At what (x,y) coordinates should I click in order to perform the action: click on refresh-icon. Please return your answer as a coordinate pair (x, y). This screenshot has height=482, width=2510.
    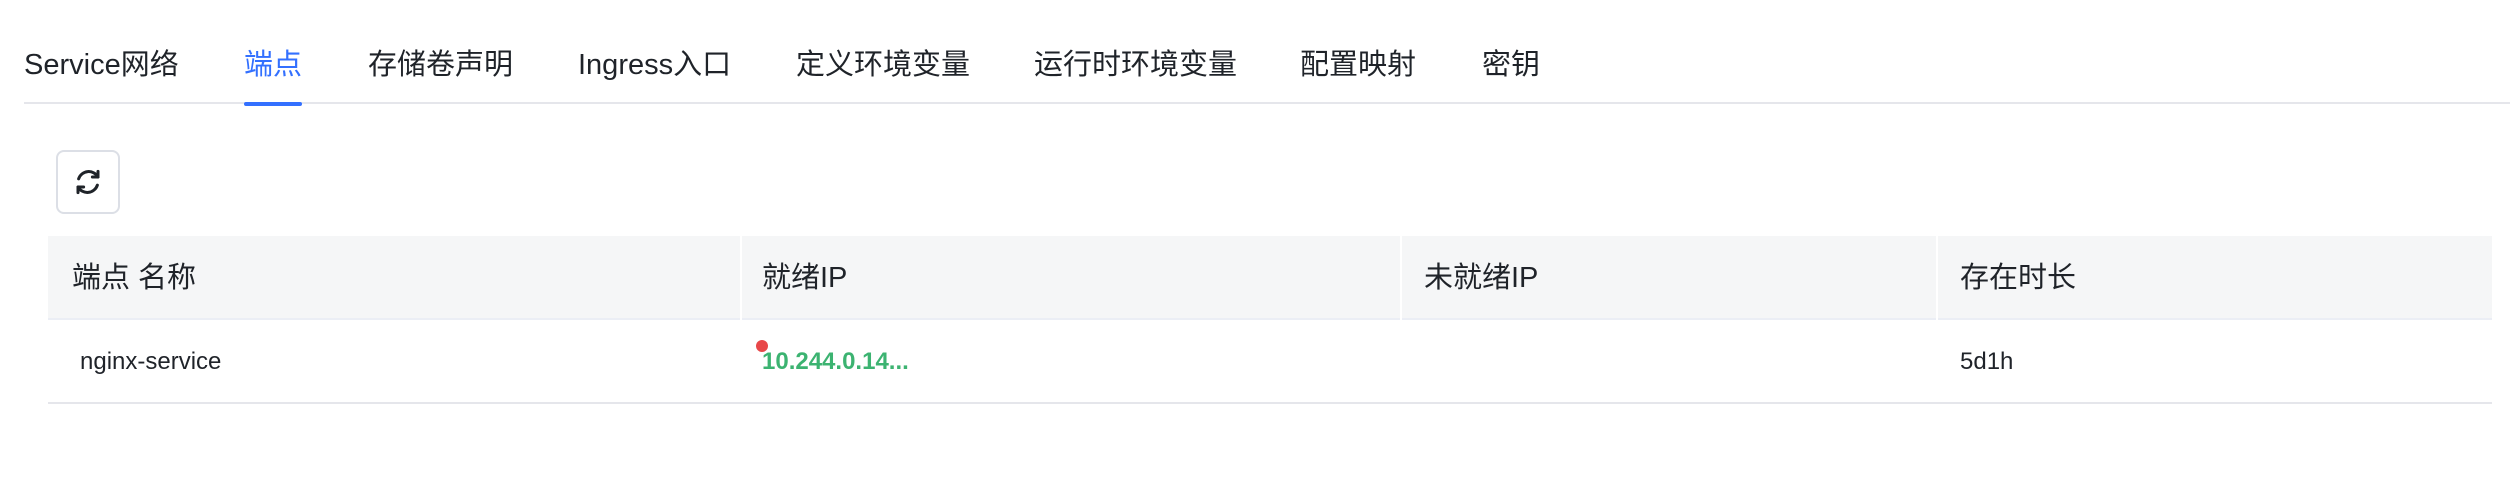
    Looking at the image, I should click on (88, 182).